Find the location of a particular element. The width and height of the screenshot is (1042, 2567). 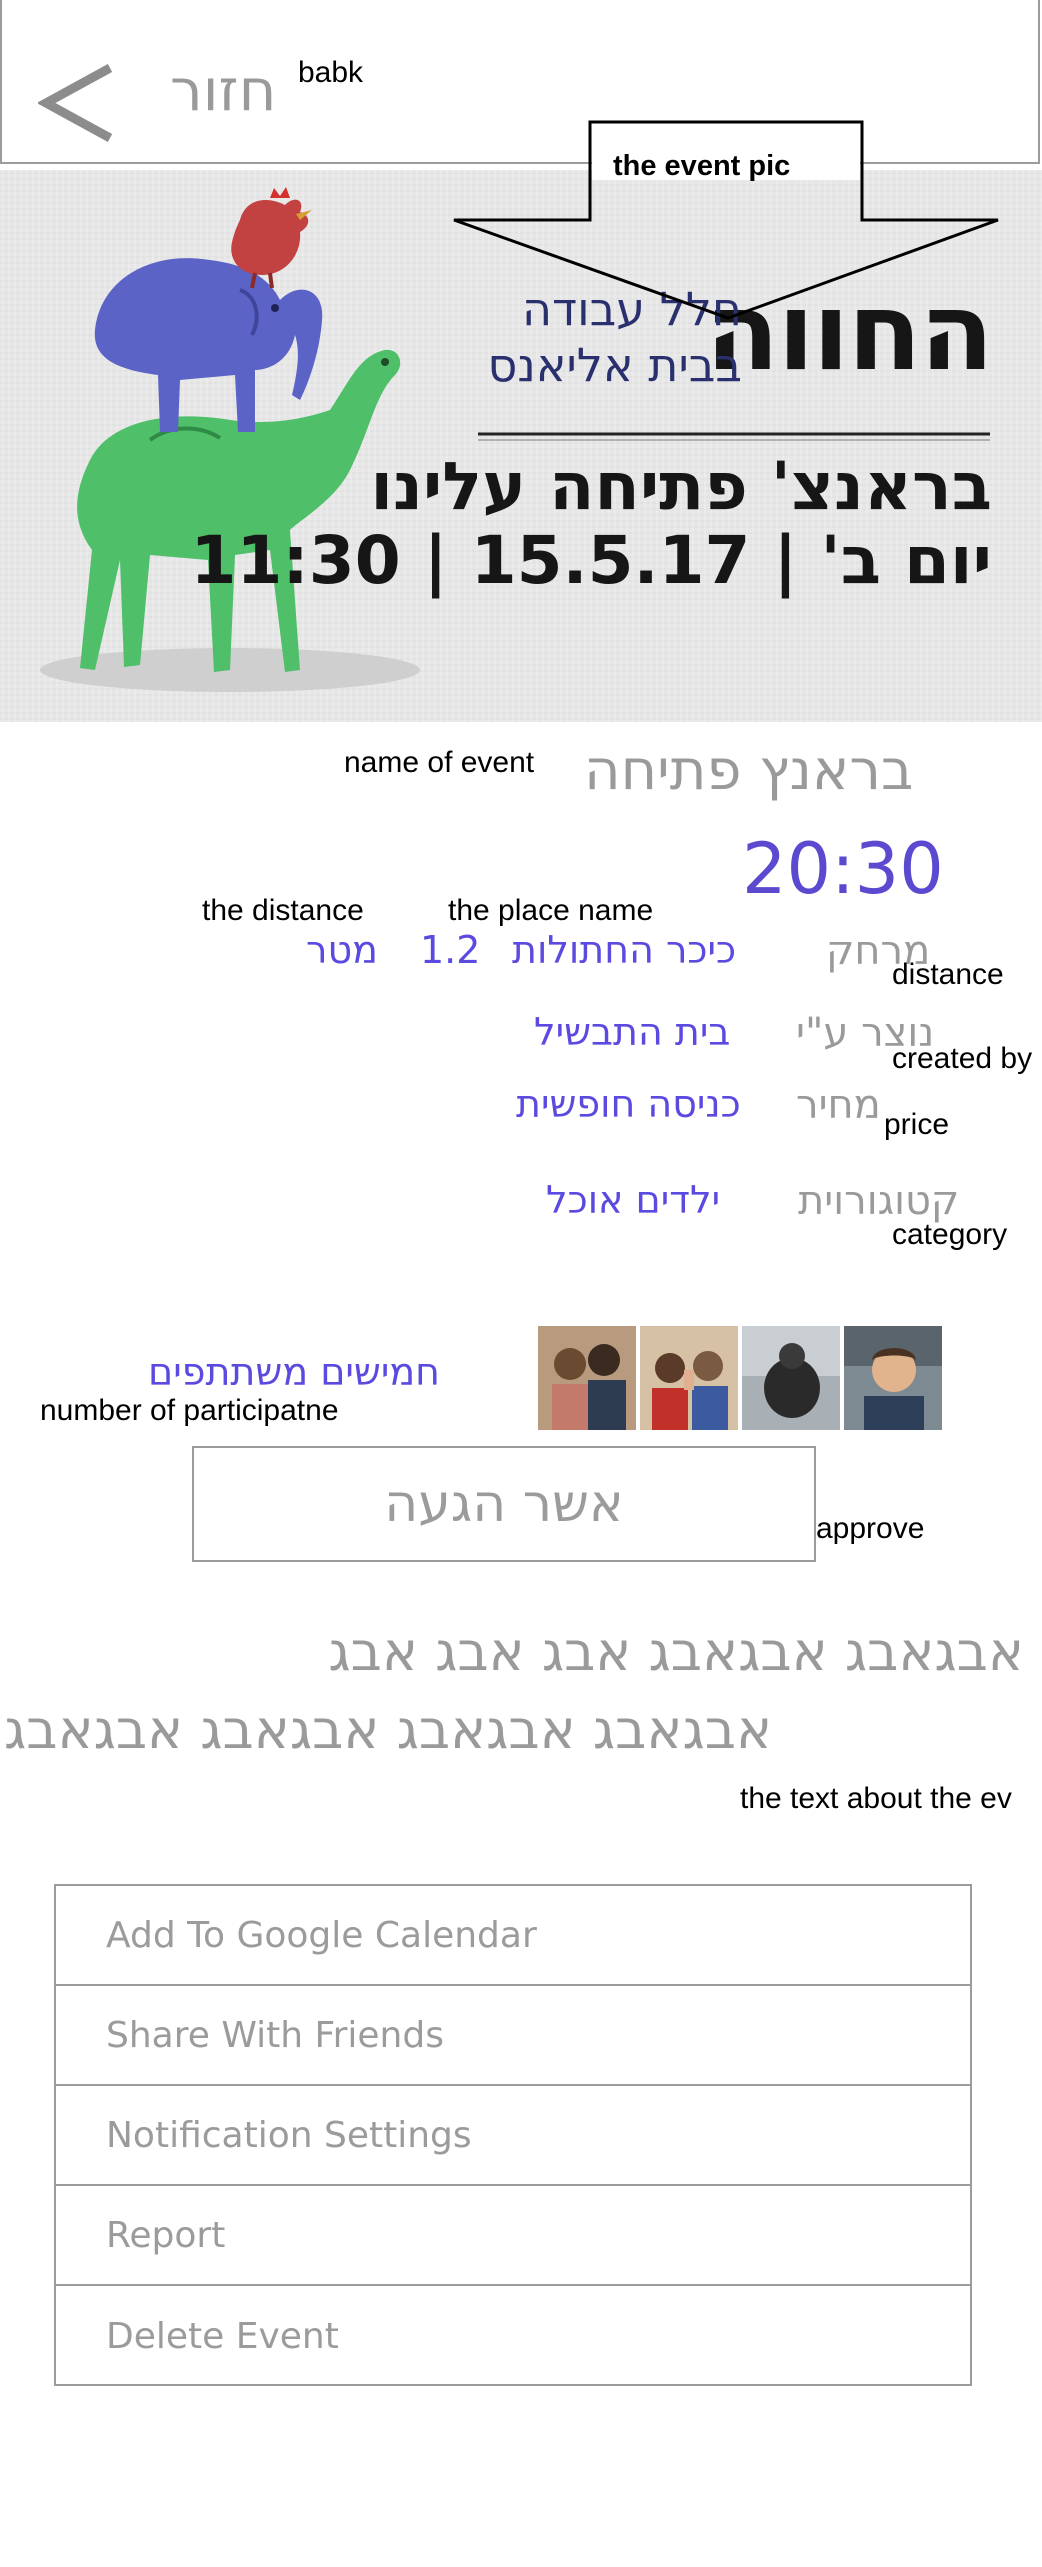

menu-item-notification-settings: Notification Settings is located at coordinates (513, 2136).